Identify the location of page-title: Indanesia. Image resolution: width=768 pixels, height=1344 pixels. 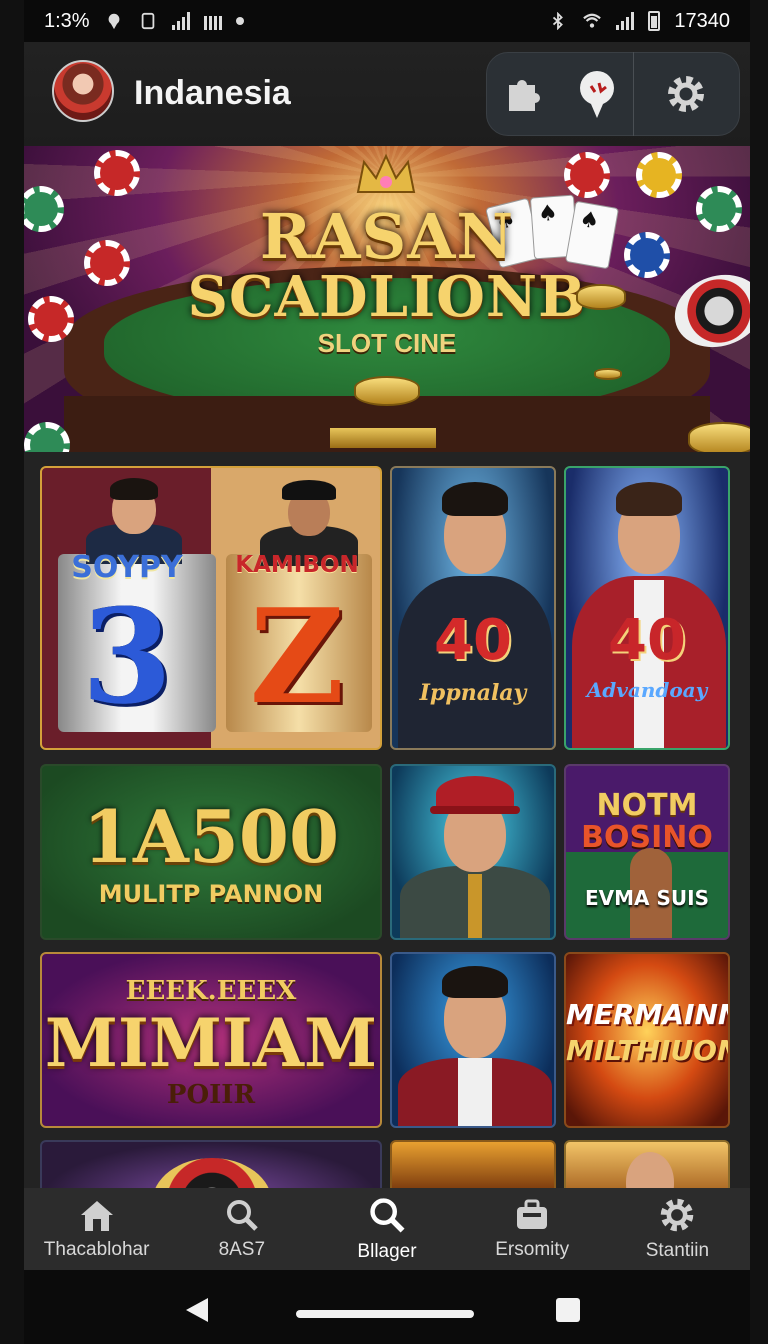
(212, 93).